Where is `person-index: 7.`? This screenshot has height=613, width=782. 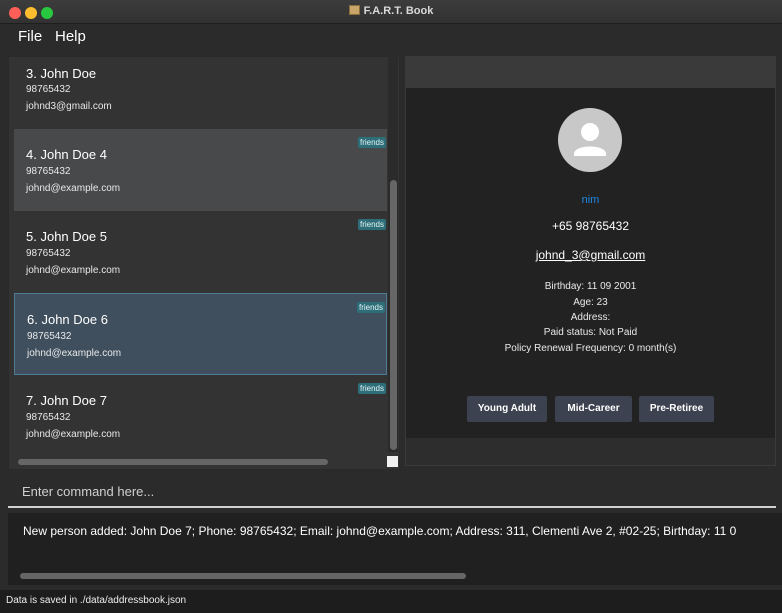
person-index: 7. is located at coordinates (31, 400).